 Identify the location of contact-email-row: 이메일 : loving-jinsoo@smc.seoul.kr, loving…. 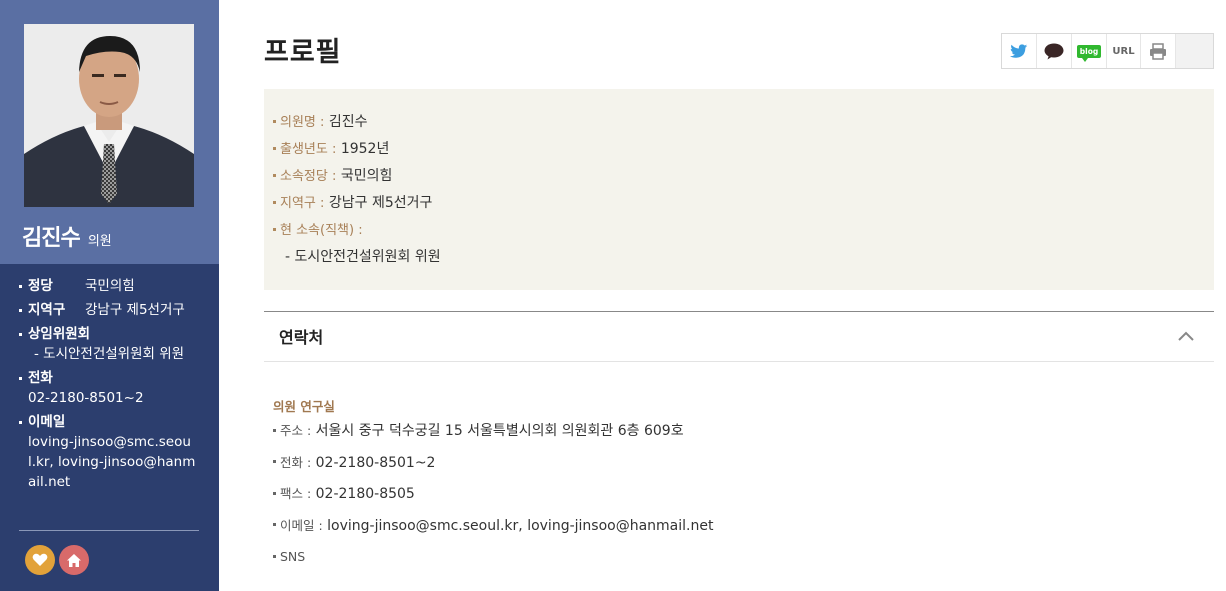
(743, 532).